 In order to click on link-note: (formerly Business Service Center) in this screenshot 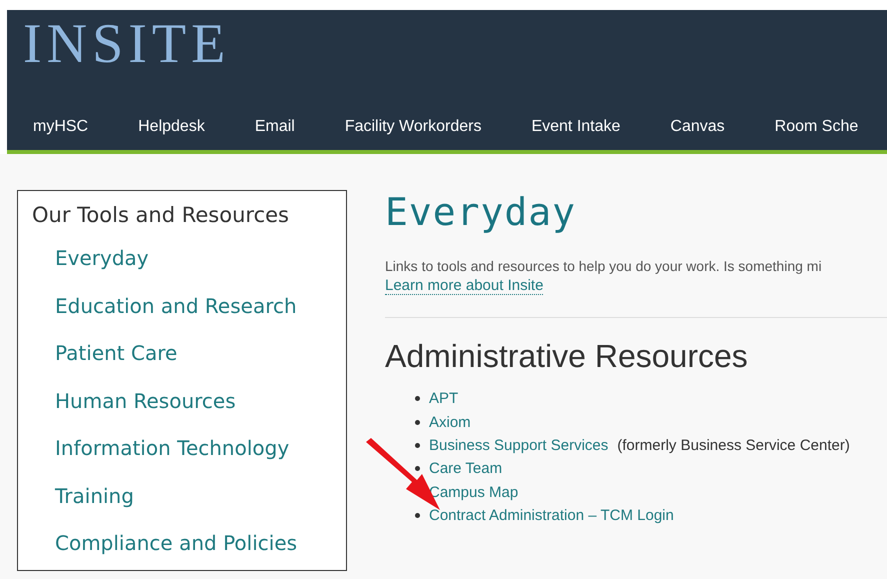, I will do `click(733, 445)`.